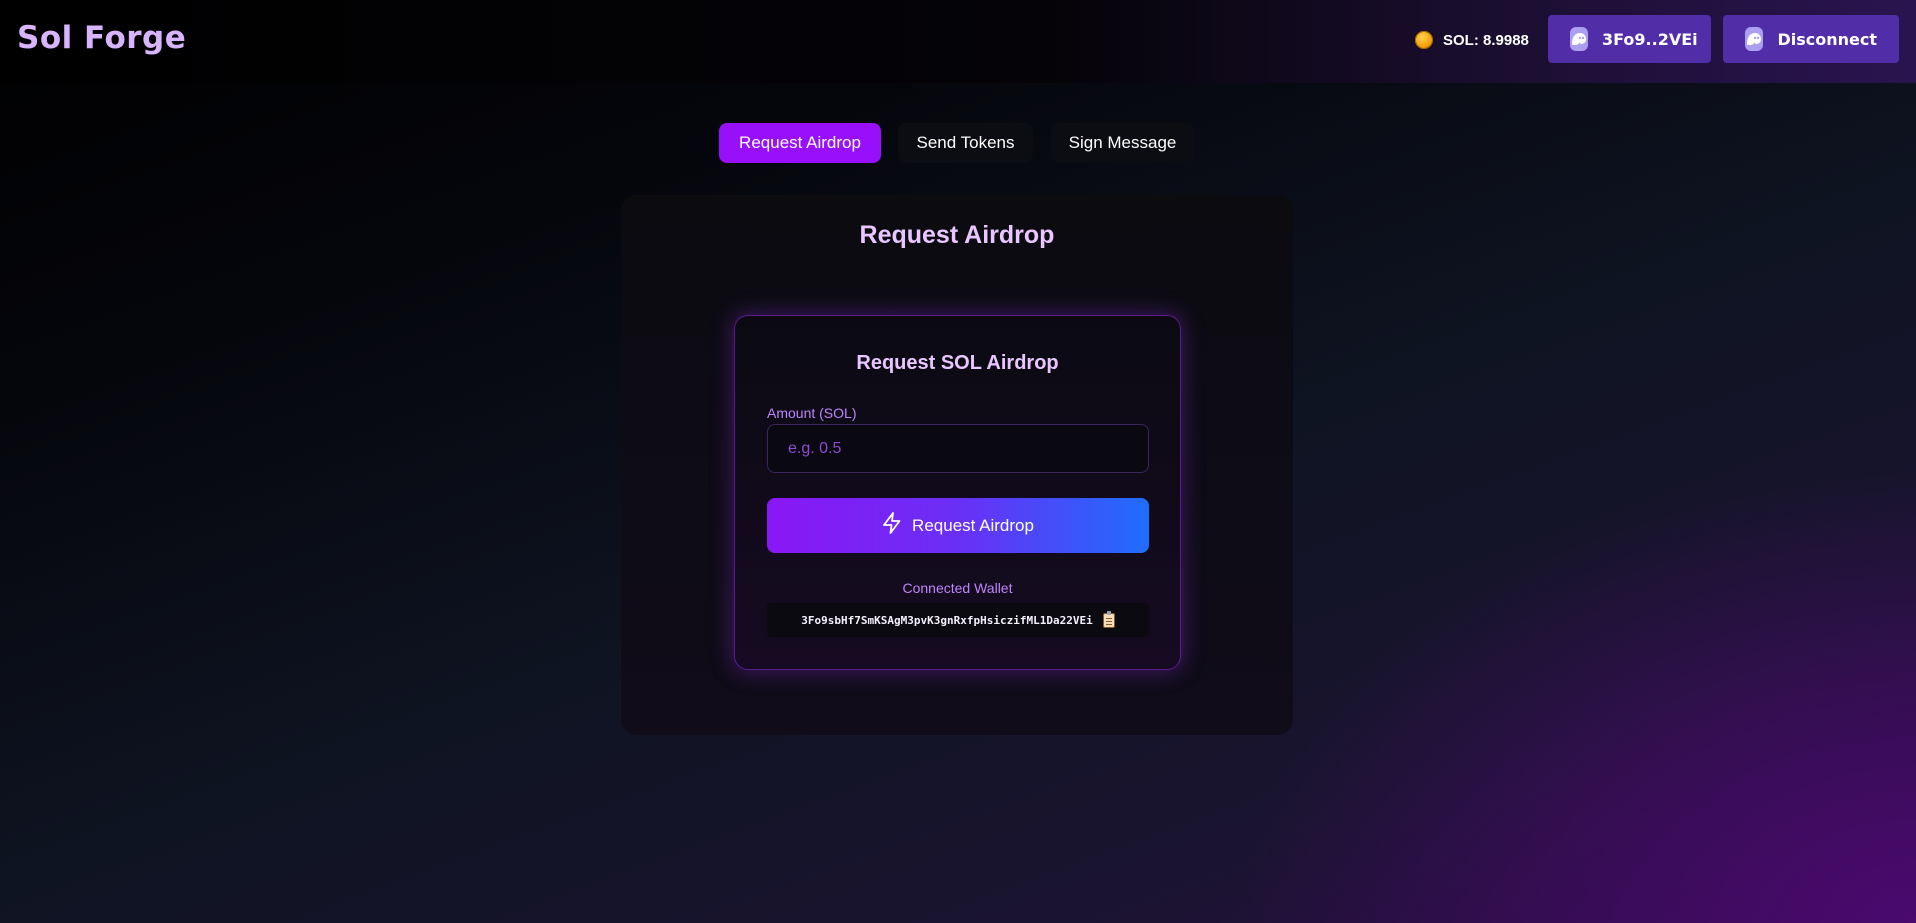  I want to click on sol-coin-icon, so click(1424, 40).